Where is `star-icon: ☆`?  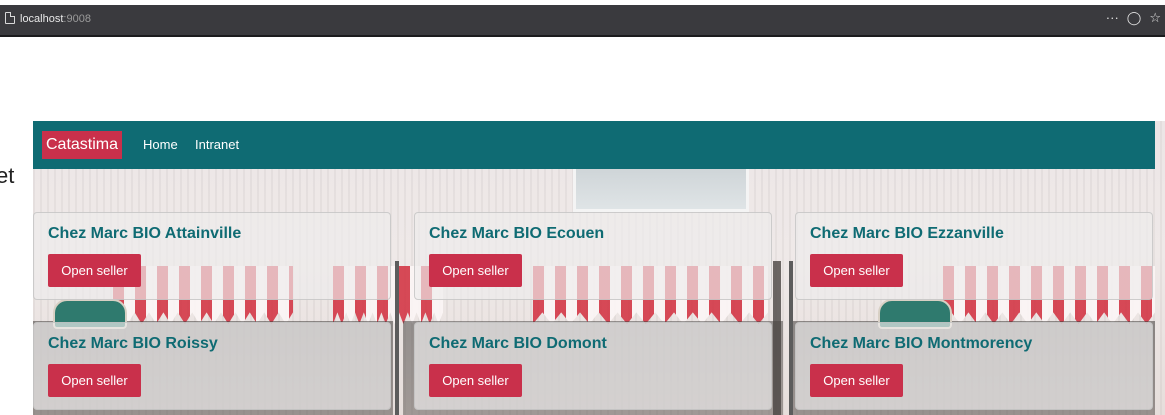
star-icon: ☆ is located at coordinates (1155, 18).